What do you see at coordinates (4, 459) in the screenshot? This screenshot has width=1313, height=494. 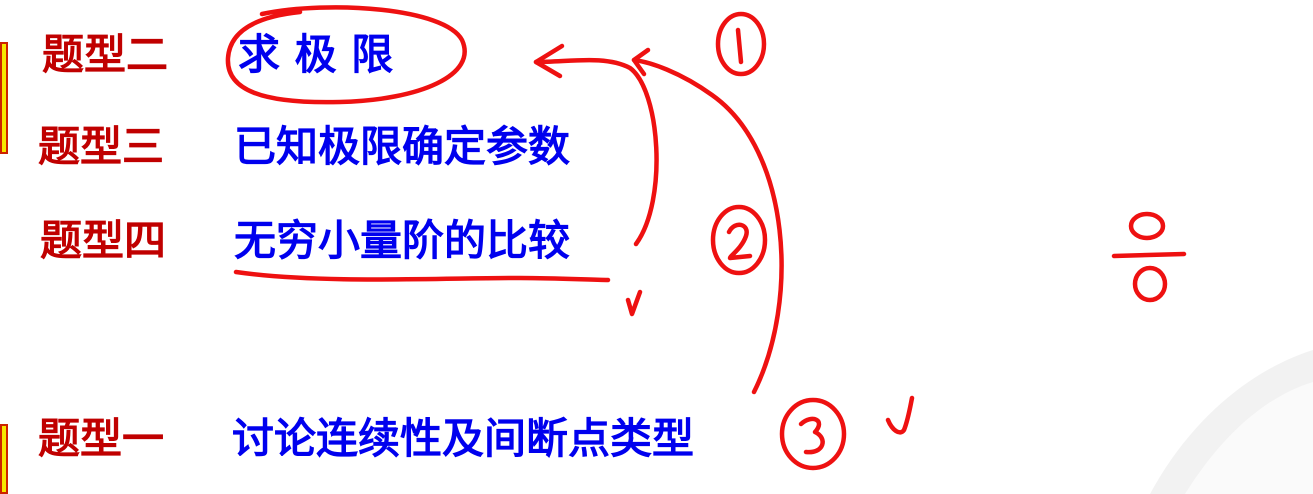 I see `slide-marker-bottom` at bounding box center [4, 459].